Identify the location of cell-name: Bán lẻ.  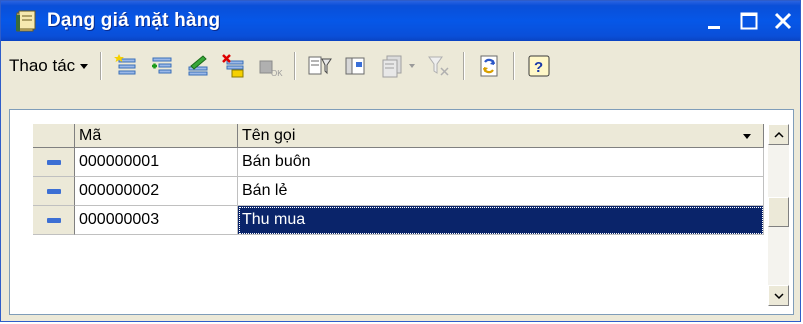
(501, 191).